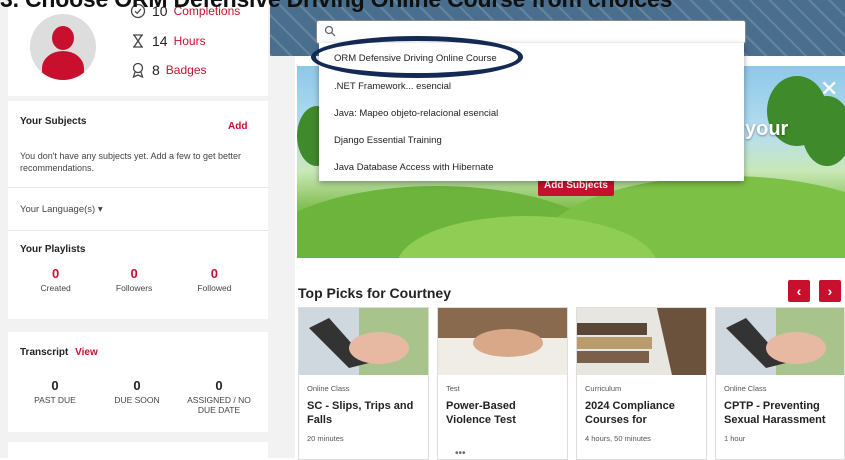 The height and width of the screenshot is (460, 845). Describe the element at coordinates (219, 396) in the screenshot. I see `transcript-assigned: 0 ASSIGNED / NO DUE DATE` at that location.